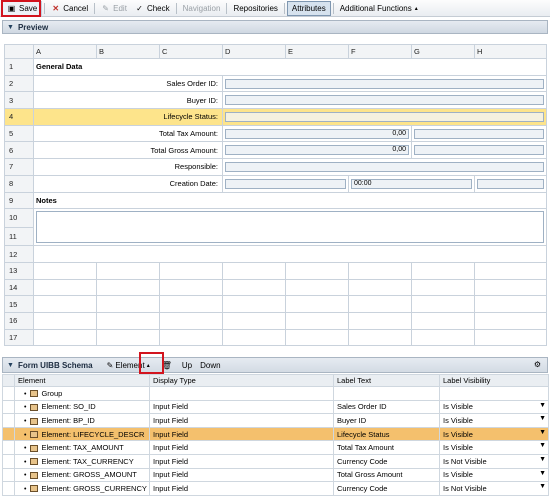 The width and height of the screenshot is (550, 496). I want to click on field-label: Total Tax Amount:, so click(128, 133).